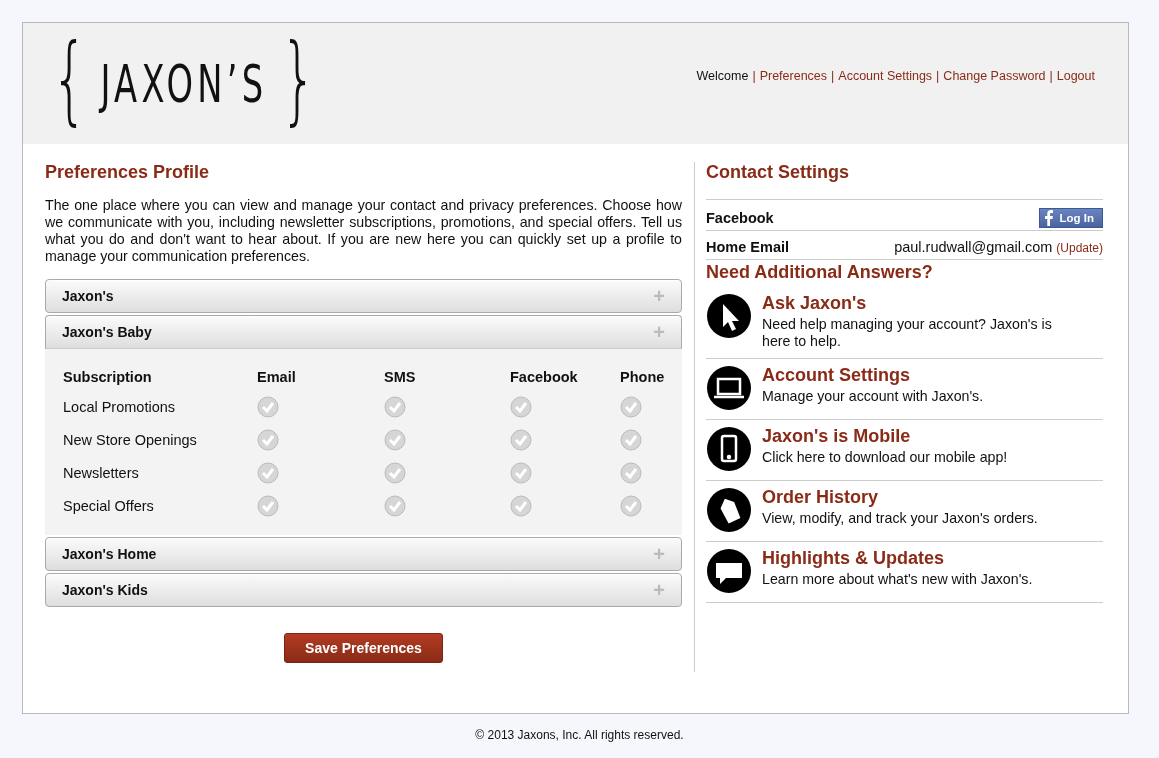 Image resolution: width=1159 pixels, height=758 pixels. What do you see at coordinates (729, 571) in the screenshot?
I see `speech-bubble-icon` at bounding box center [729, 571].